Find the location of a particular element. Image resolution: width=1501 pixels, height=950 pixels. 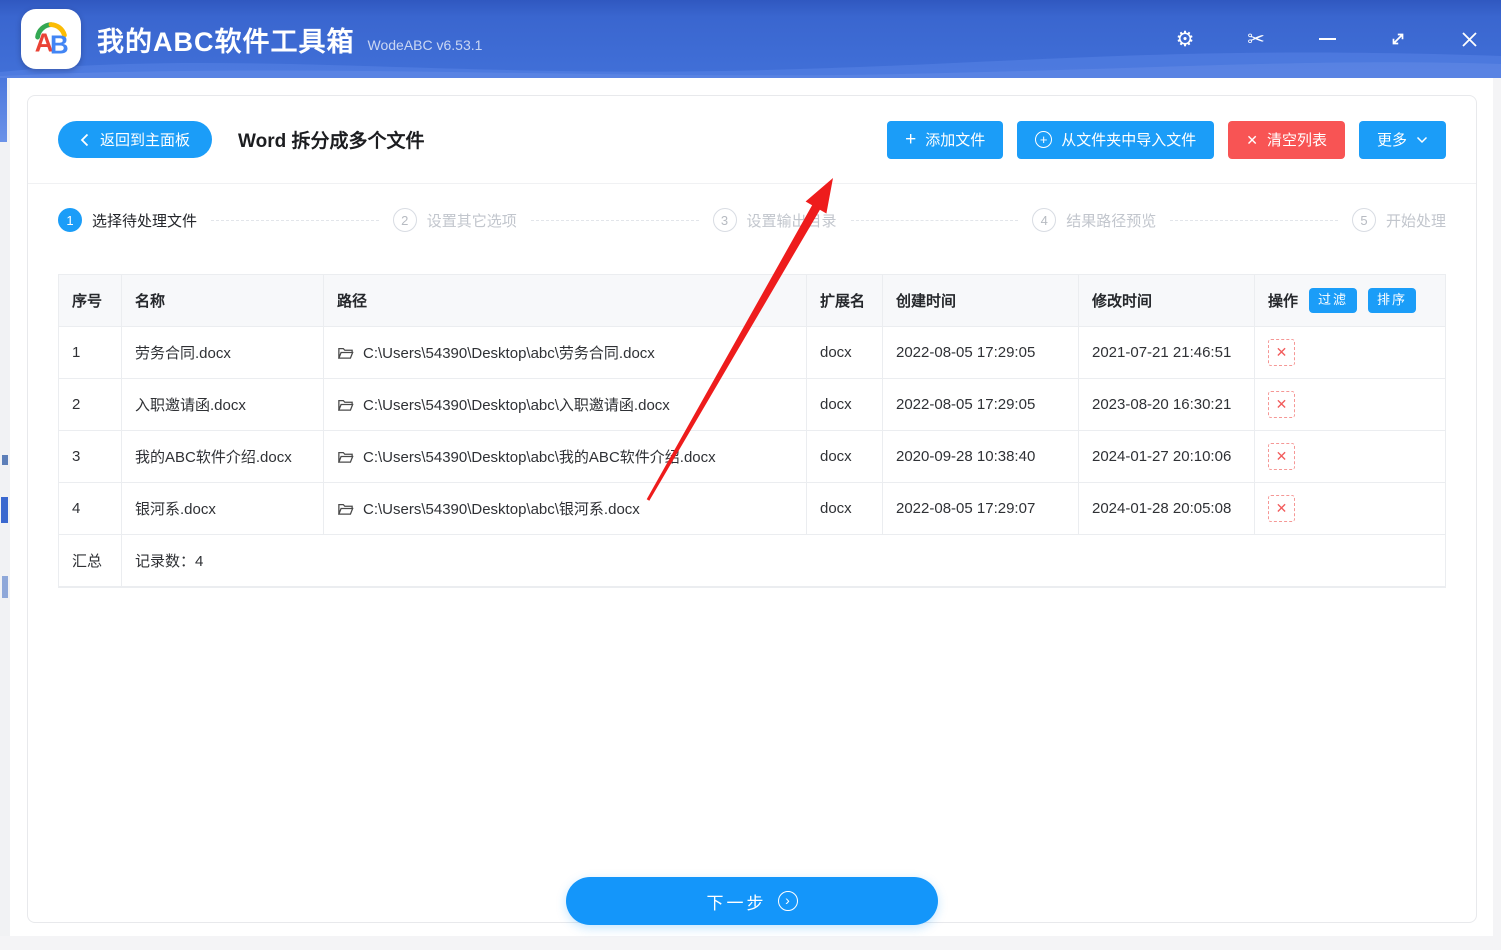

close-icon is located at coordinates (1469, 39).